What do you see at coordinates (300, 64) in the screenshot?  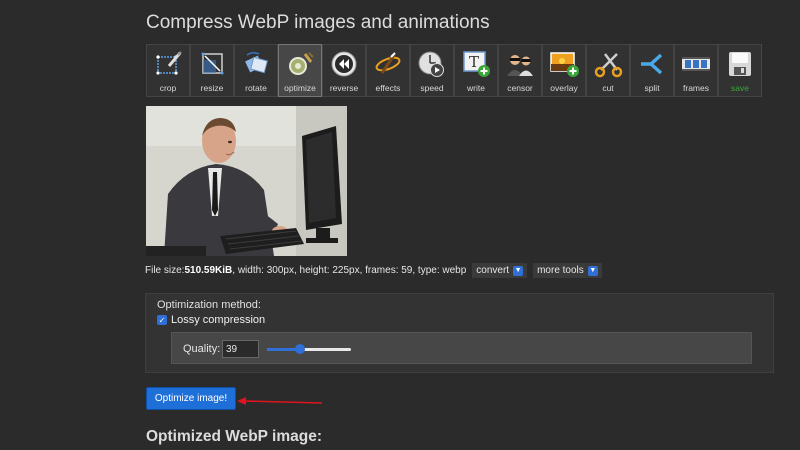 I see `optimize-icon` at bounding box center [300, 64].